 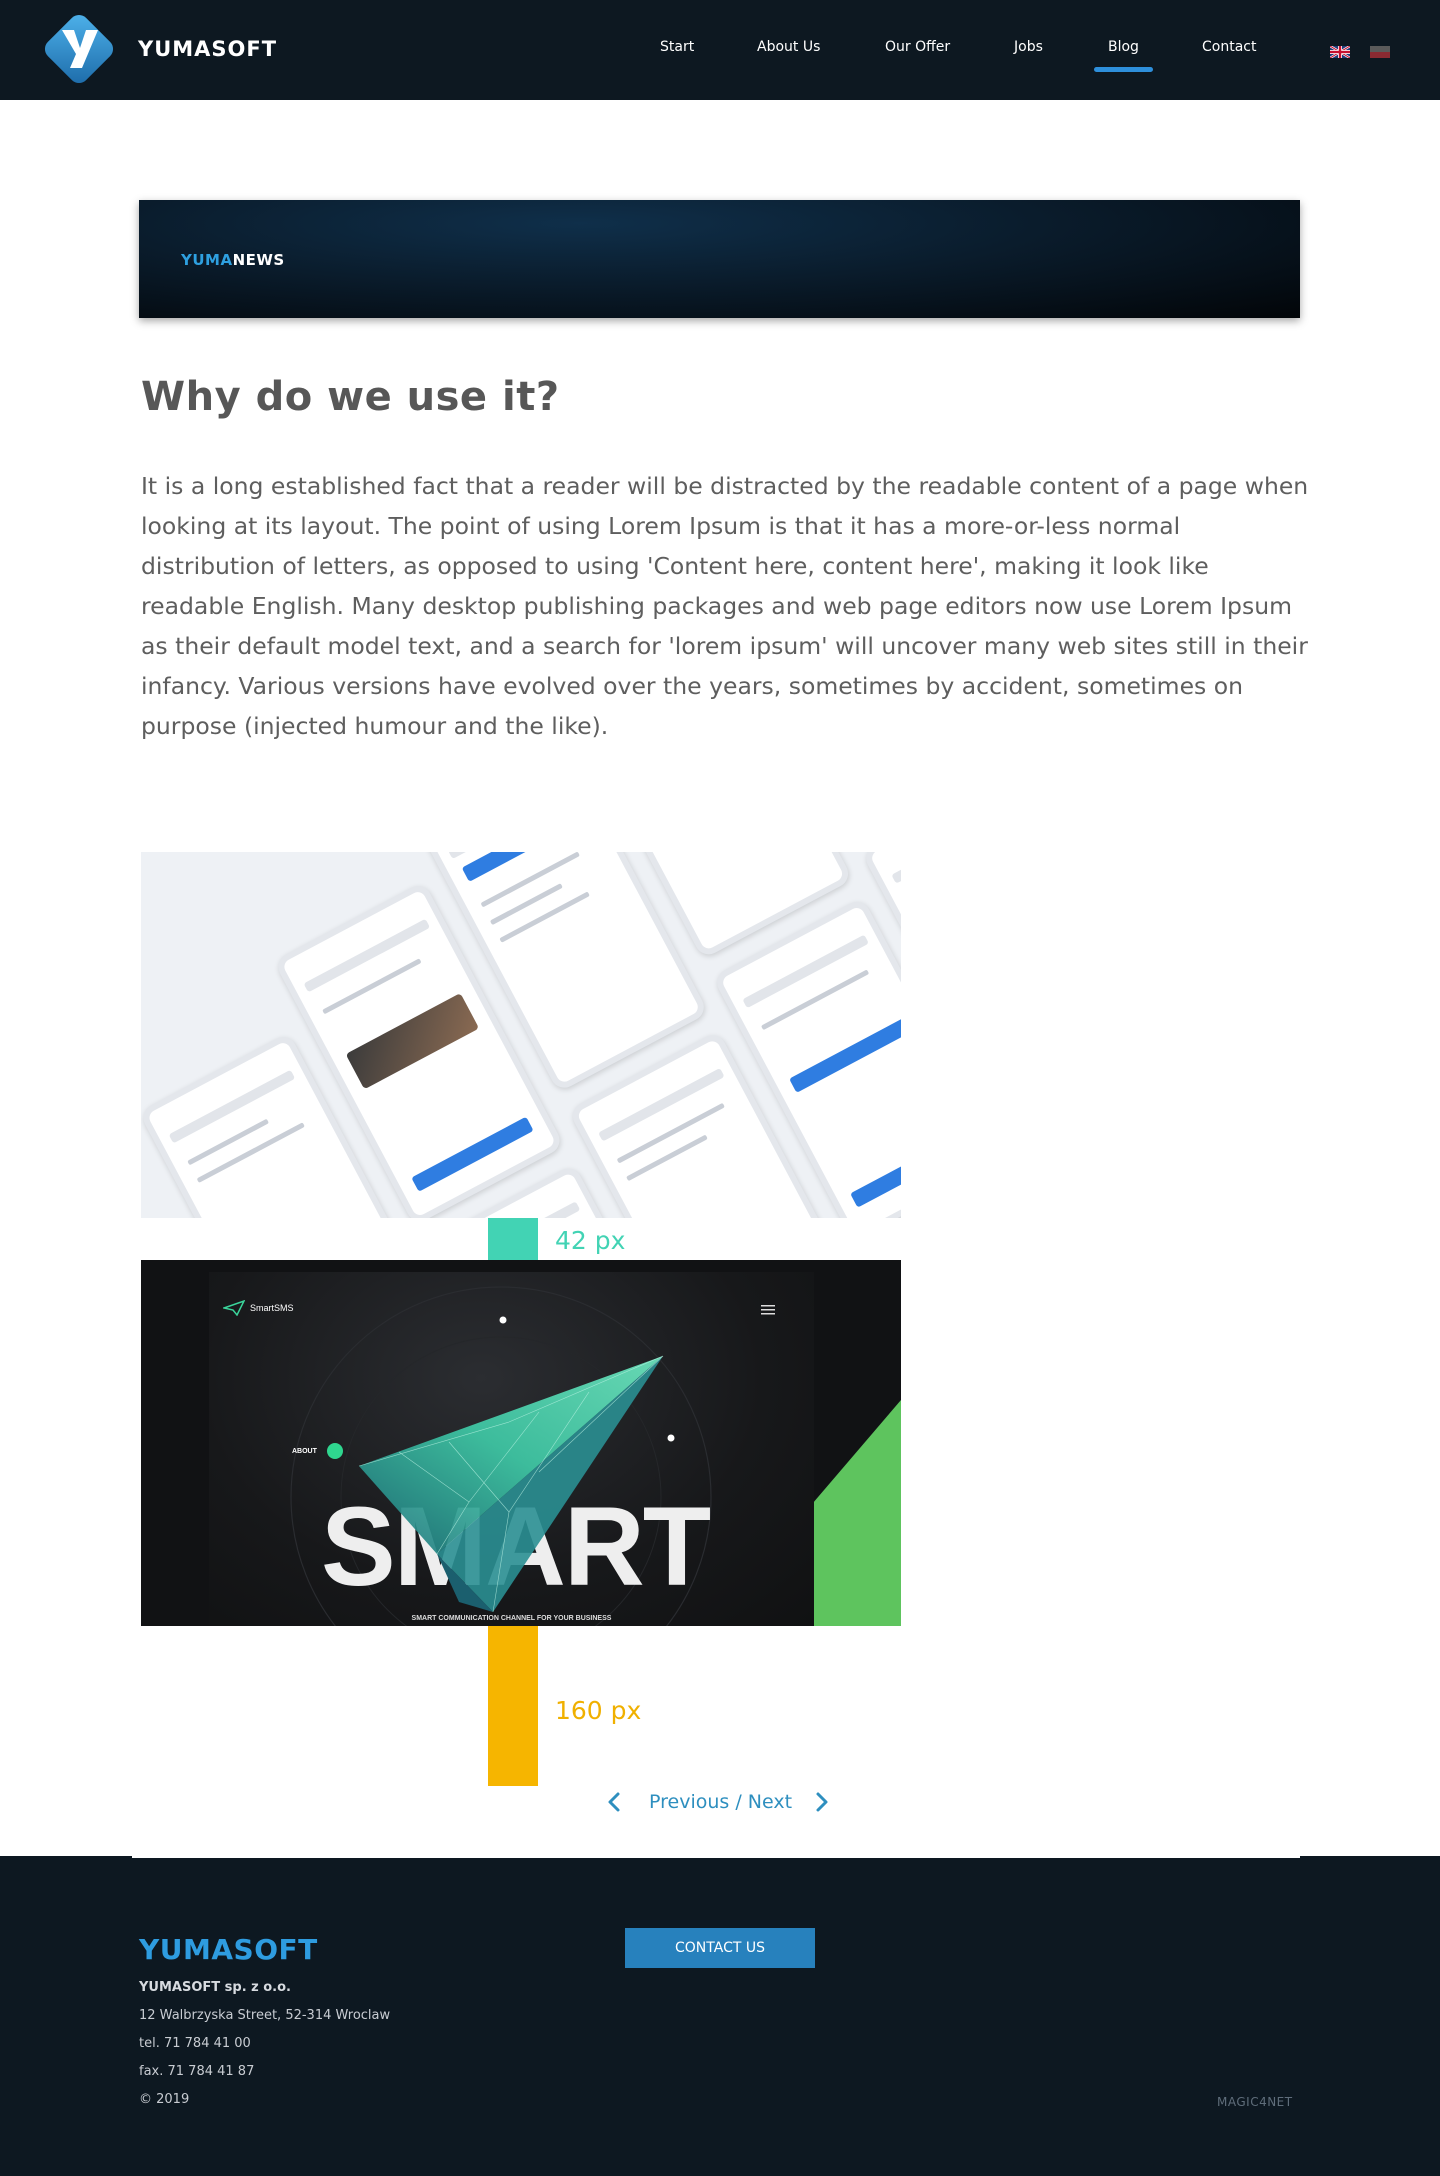 What do you see at coordinates (1255, 2102) in the screenshot?
I see `footer-credit: MAGIC4NET` at bounding box center [1255, 2102].